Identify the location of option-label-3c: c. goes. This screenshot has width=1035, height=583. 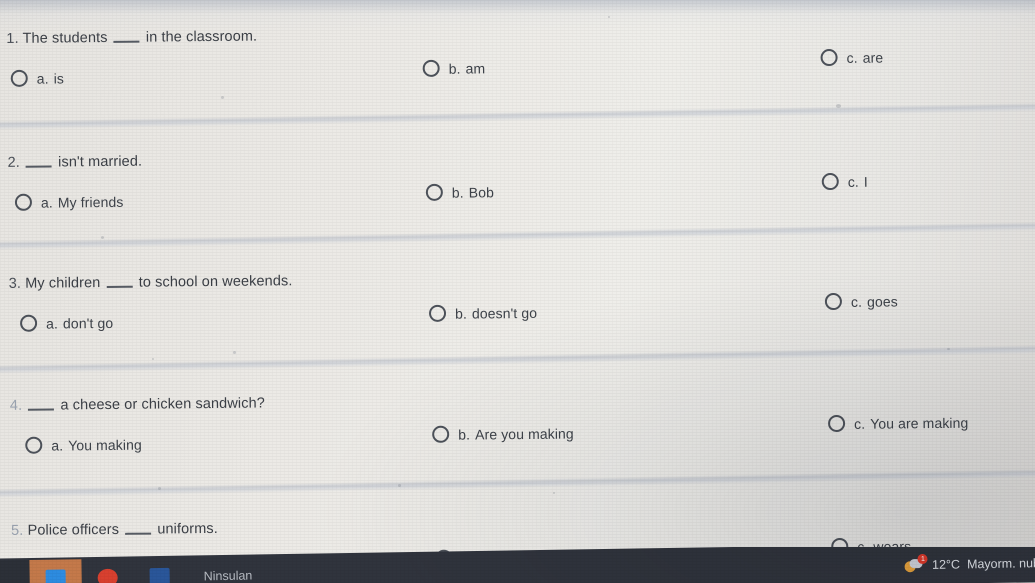
(874, 301).